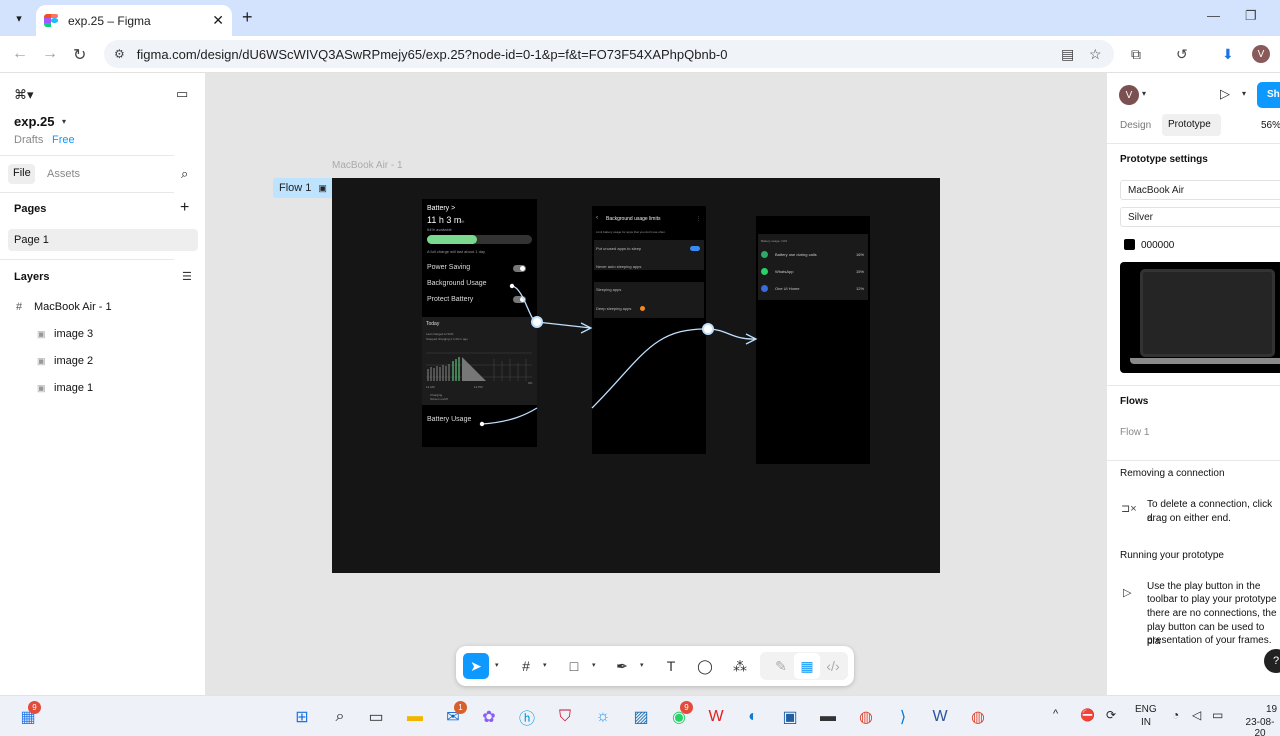 This screenshot has width=1280, height=736. Describe the element at coordinates (134, 20) in the screenshot. I see `browser-tab: exp.25 – Figma ✕` at that location.